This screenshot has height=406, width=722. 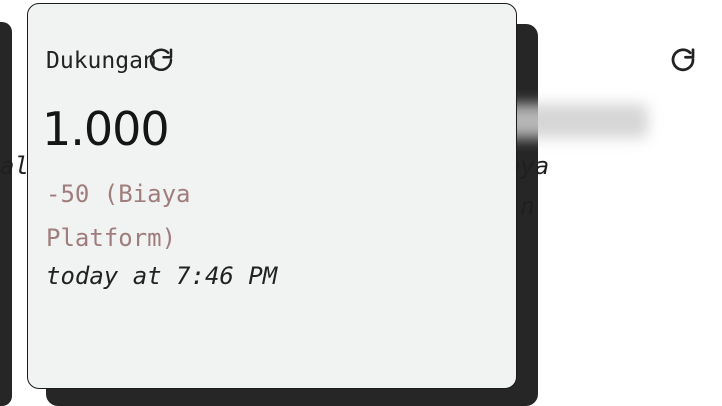 What do you see at coordinates (683, 61) in the screenshot?
I see `refresh-icon` at bounding box center [683, 61].